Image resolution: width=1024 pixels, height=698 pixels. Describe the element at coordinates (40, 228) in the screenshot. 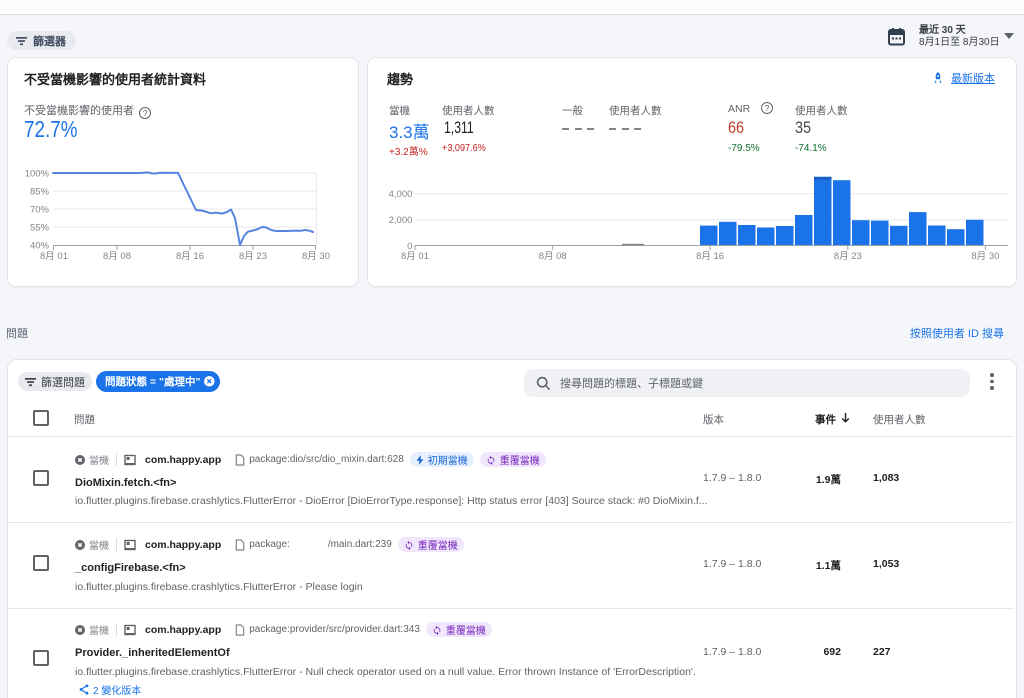

I see `svg-text: 55%` at that location.